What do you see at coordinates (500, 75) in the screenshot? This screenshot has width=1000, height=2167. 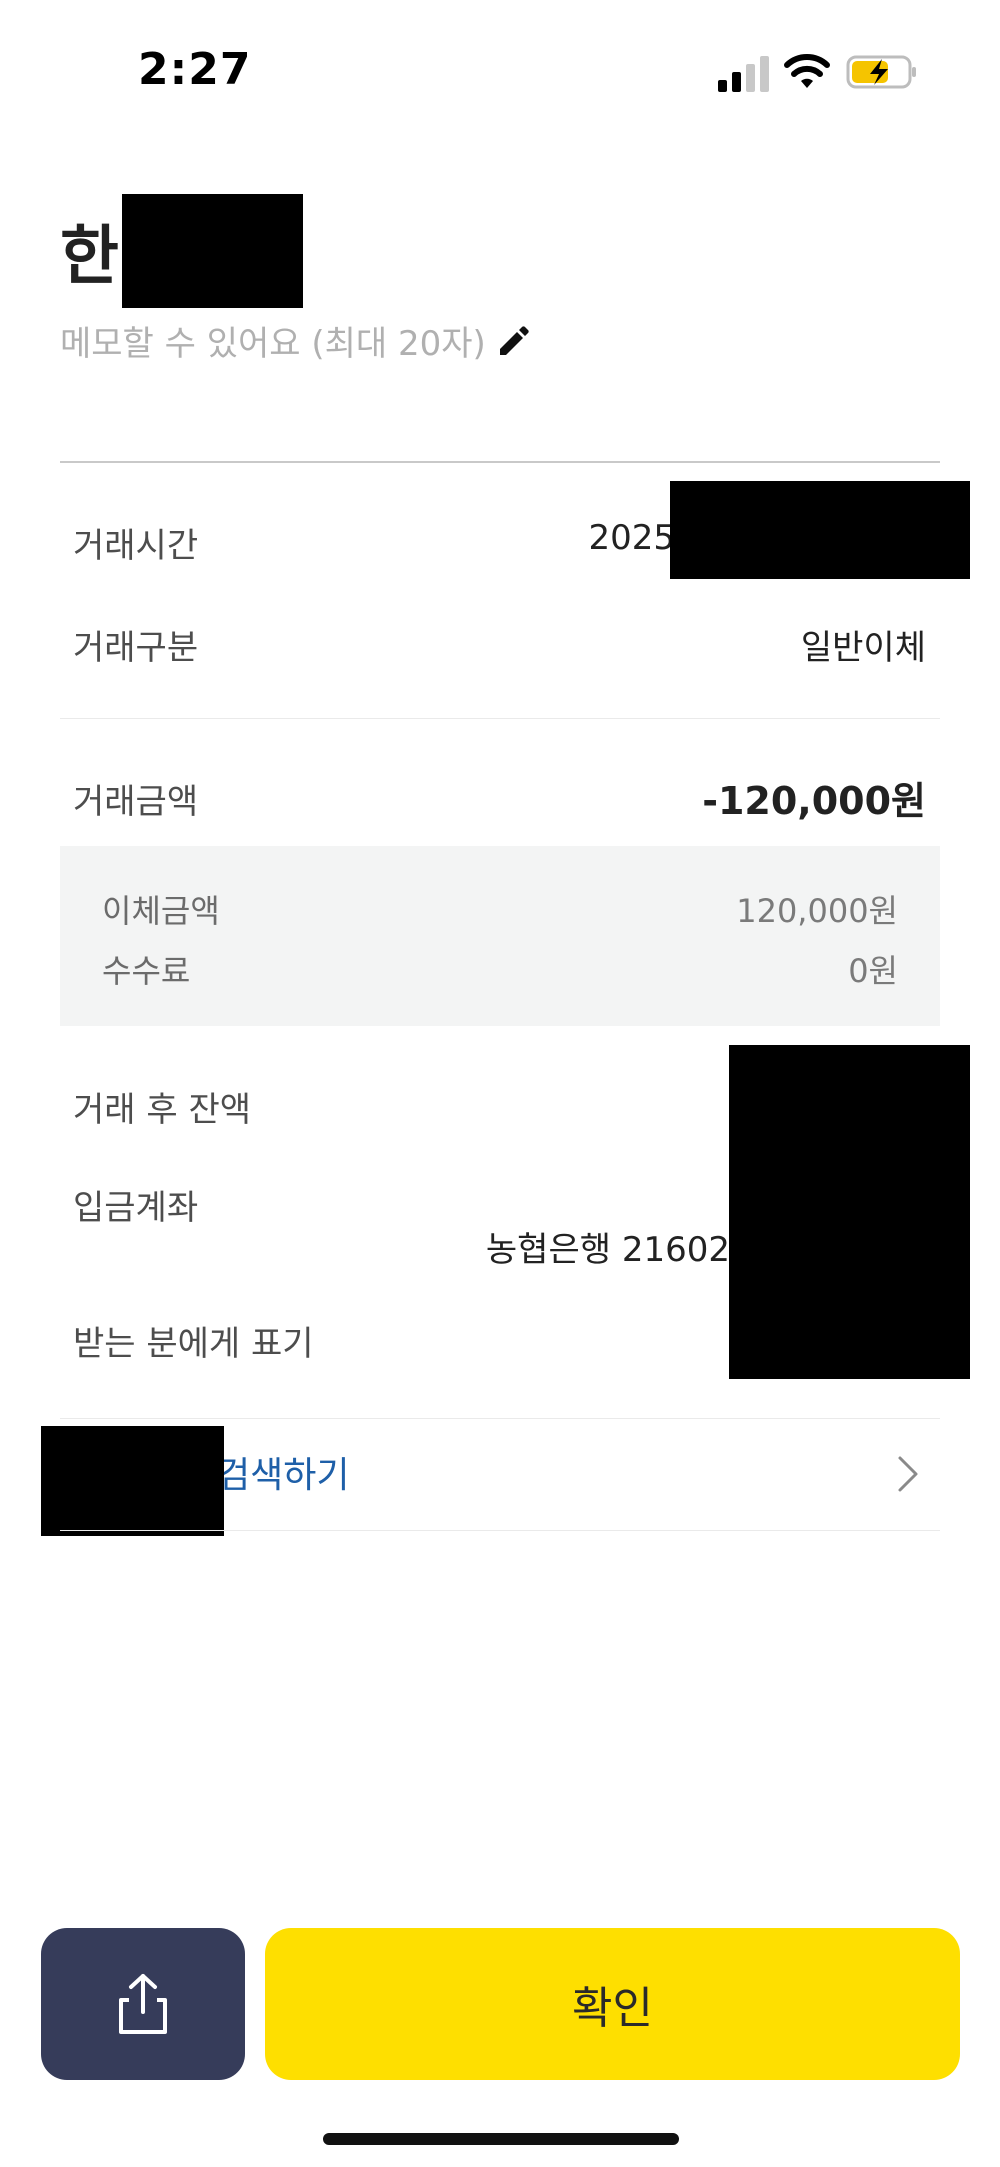 I see `status-bar: 2:27` at bounding box center [500, 75].